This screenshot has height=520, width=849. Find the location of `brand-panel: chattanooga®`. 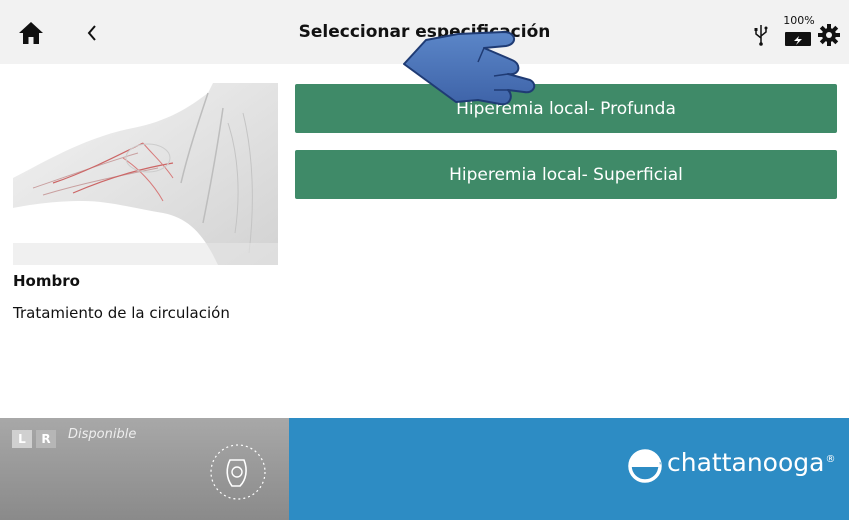

brand-panel: chattanooga® is located at coordinates (569, 469).